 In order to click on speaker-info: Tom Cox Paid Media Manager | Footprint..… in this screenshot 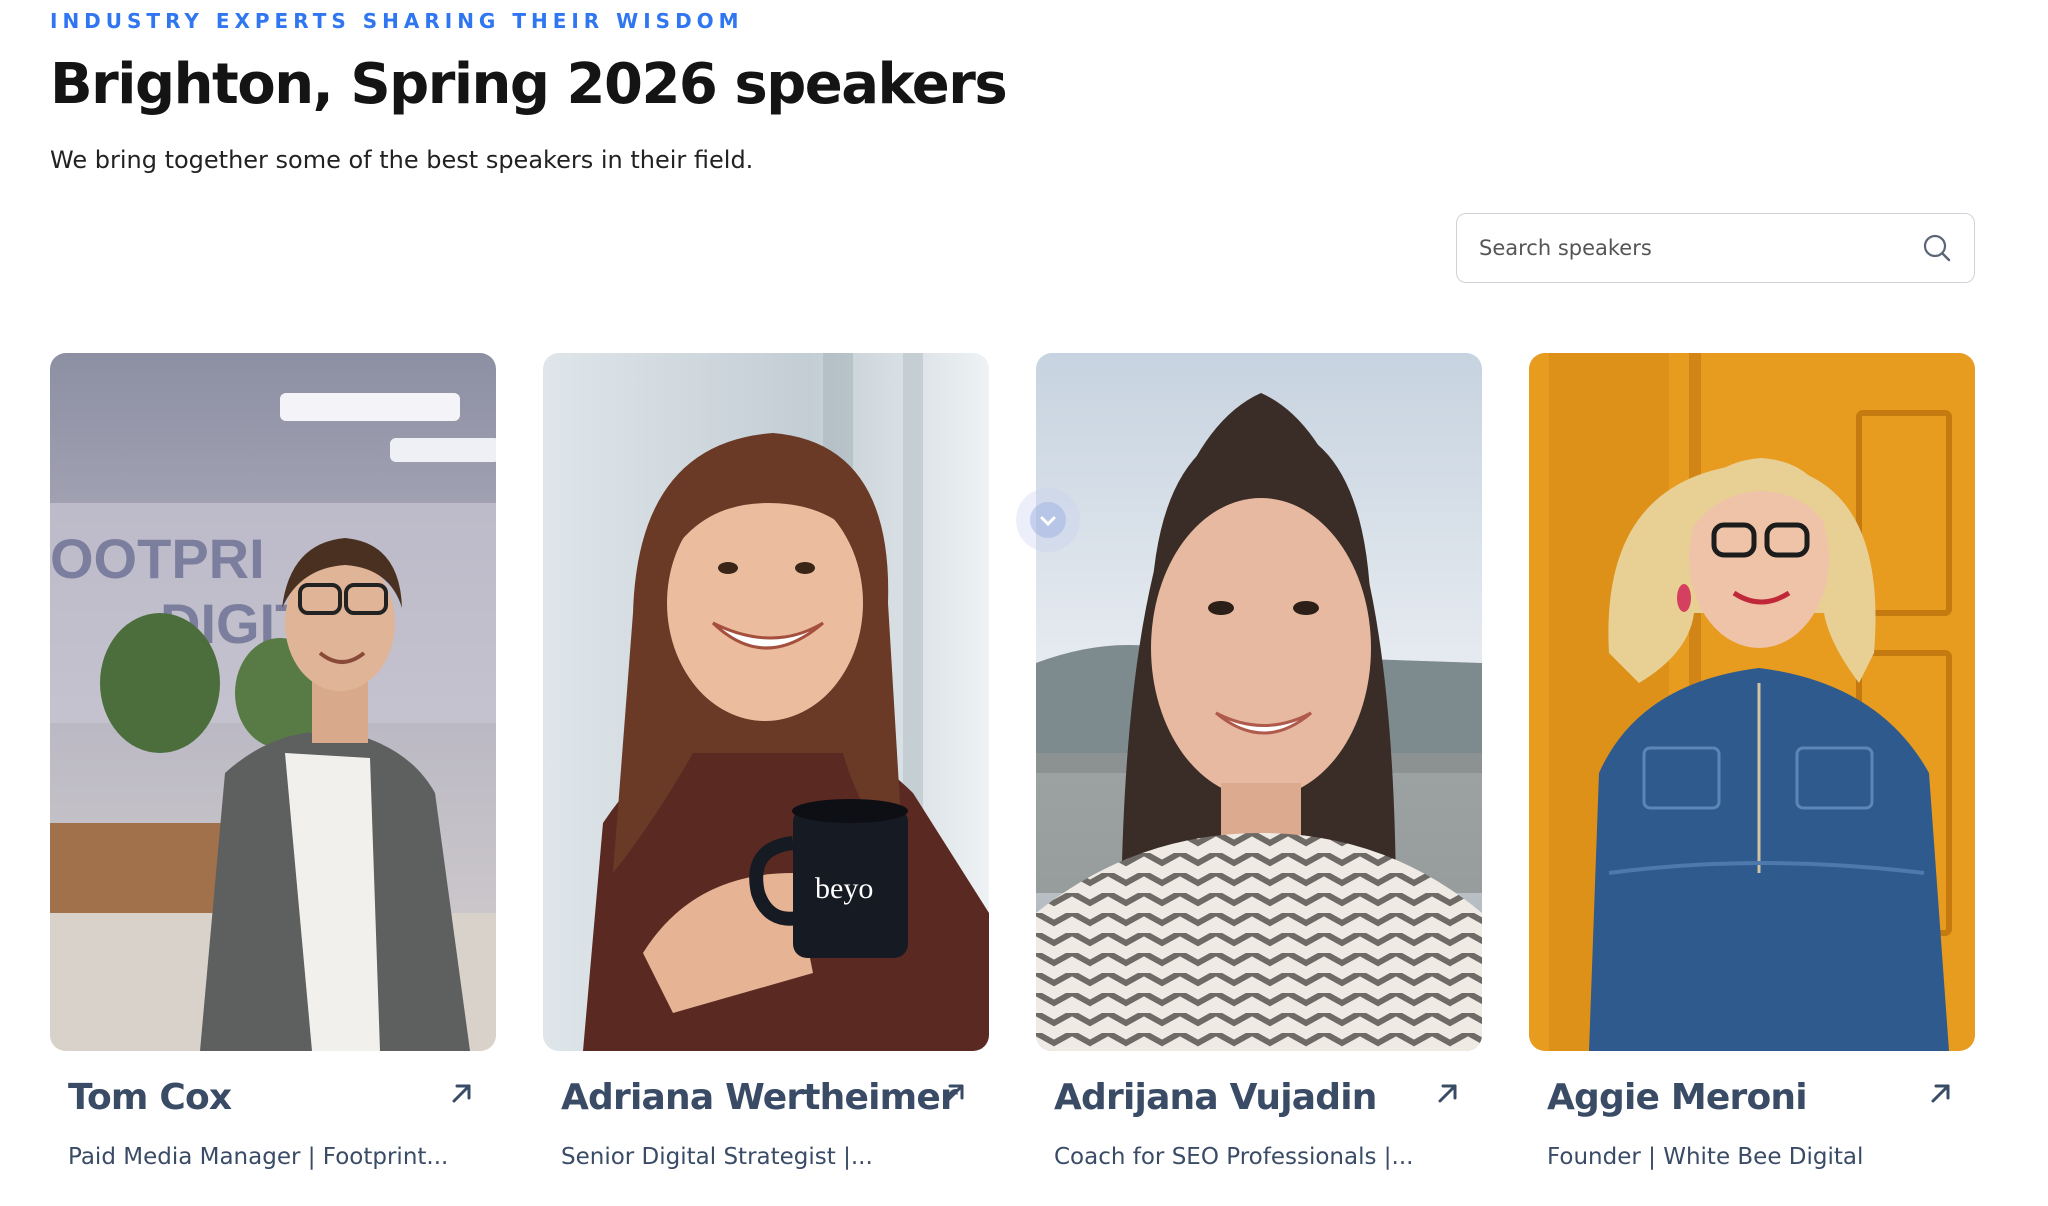, I will do `click(273, 1123)`.